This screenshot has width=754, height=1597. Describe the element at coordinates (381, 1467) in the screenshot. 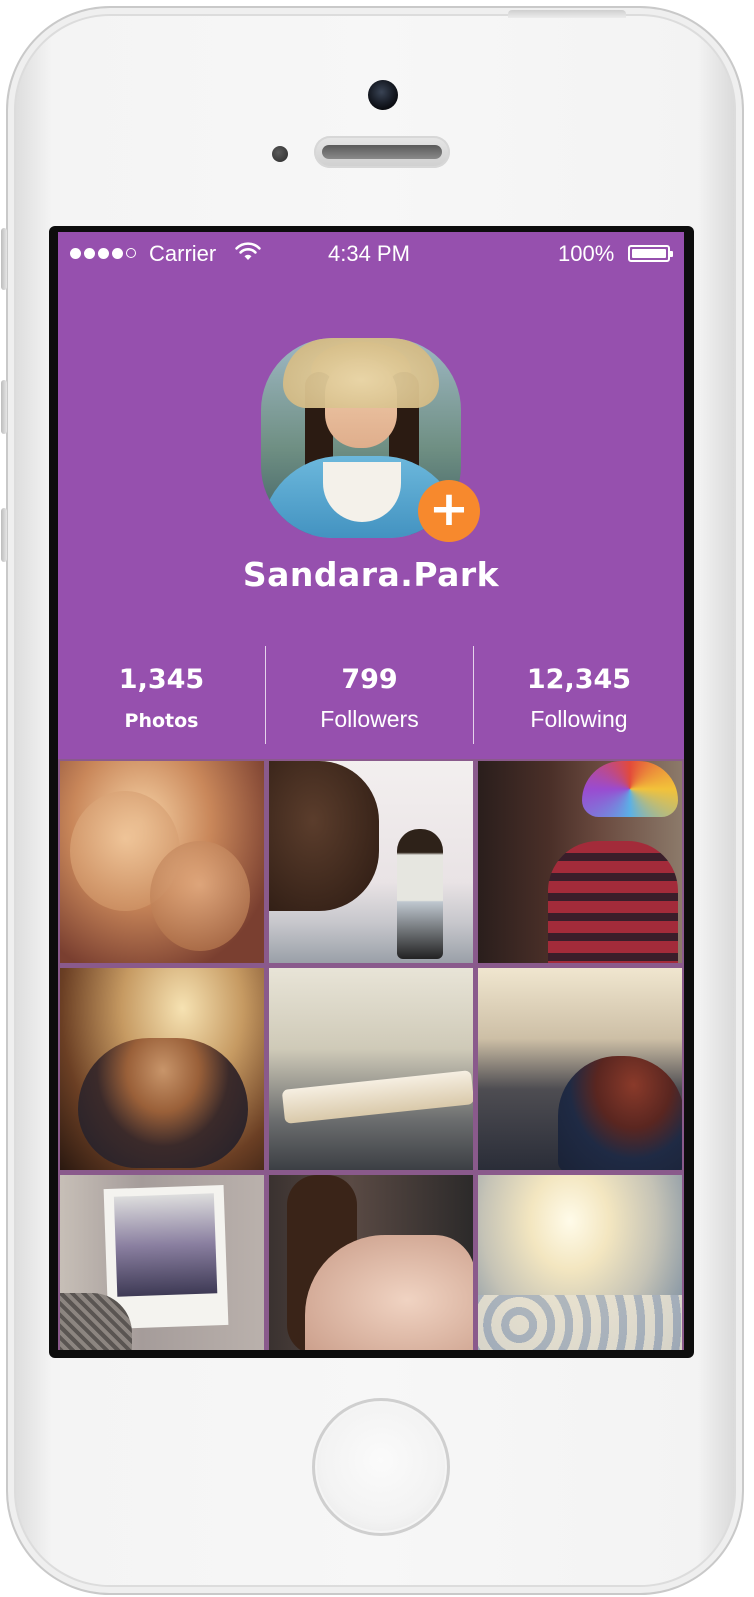

I see `home-button` at that location.